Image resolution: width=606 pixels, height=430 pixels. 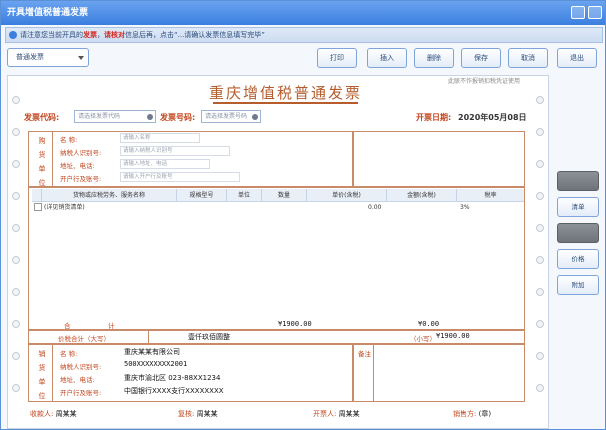 What do you see at coordinates (42, 354) in the screenshot?
I see `vchar: 销` at bounding box center [42, 354].